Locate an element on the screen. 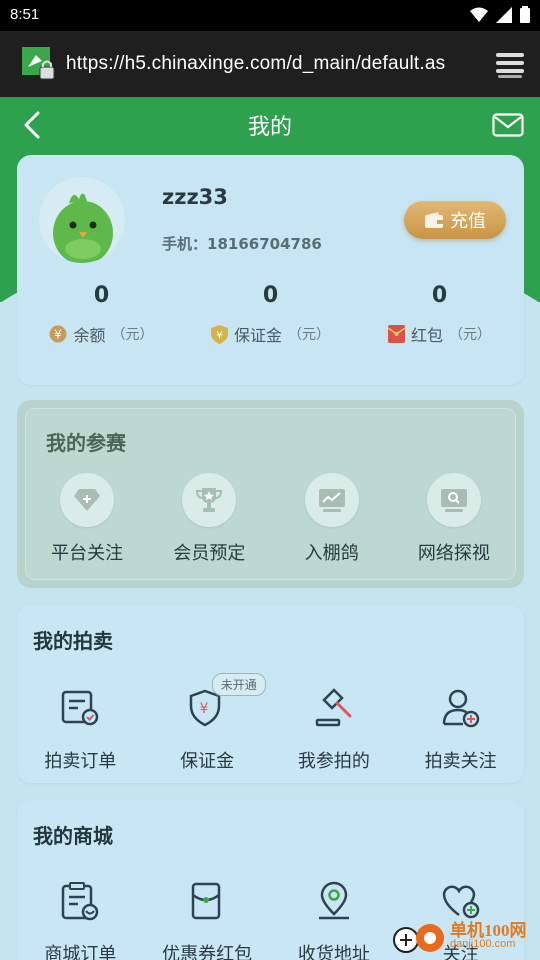 The height and width of the screenshot is (960, 540). phone-label: 手机： is located at coordinates (185, 244).